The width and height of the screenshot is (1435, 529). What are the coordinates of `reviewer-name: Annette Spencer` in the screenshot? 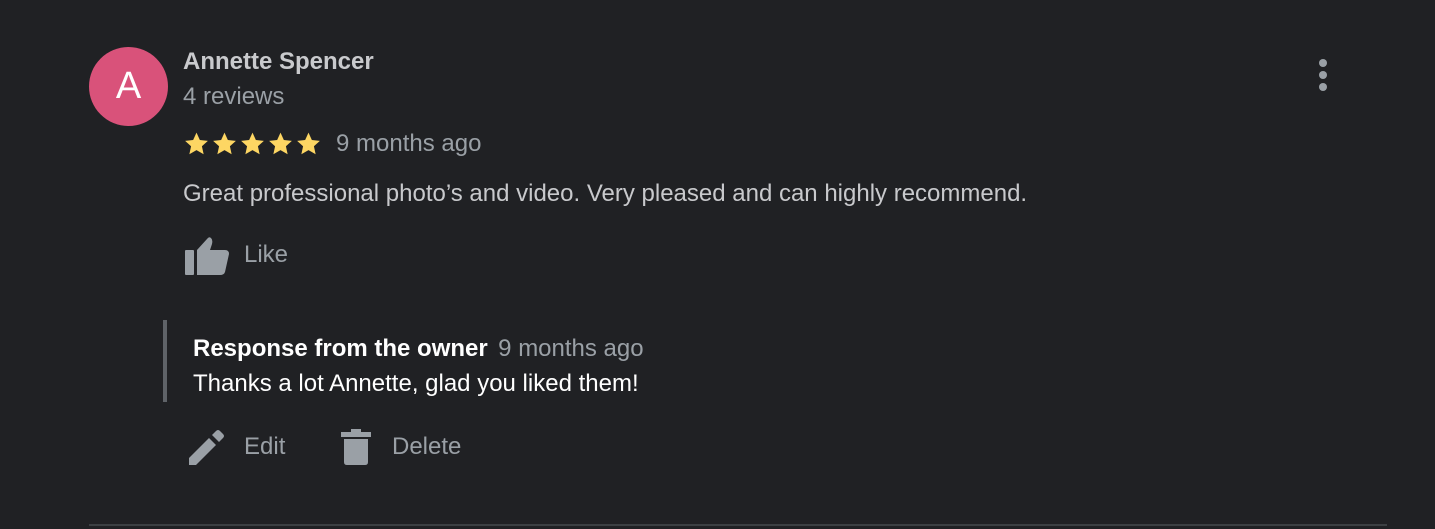 It's located at (278, 62).